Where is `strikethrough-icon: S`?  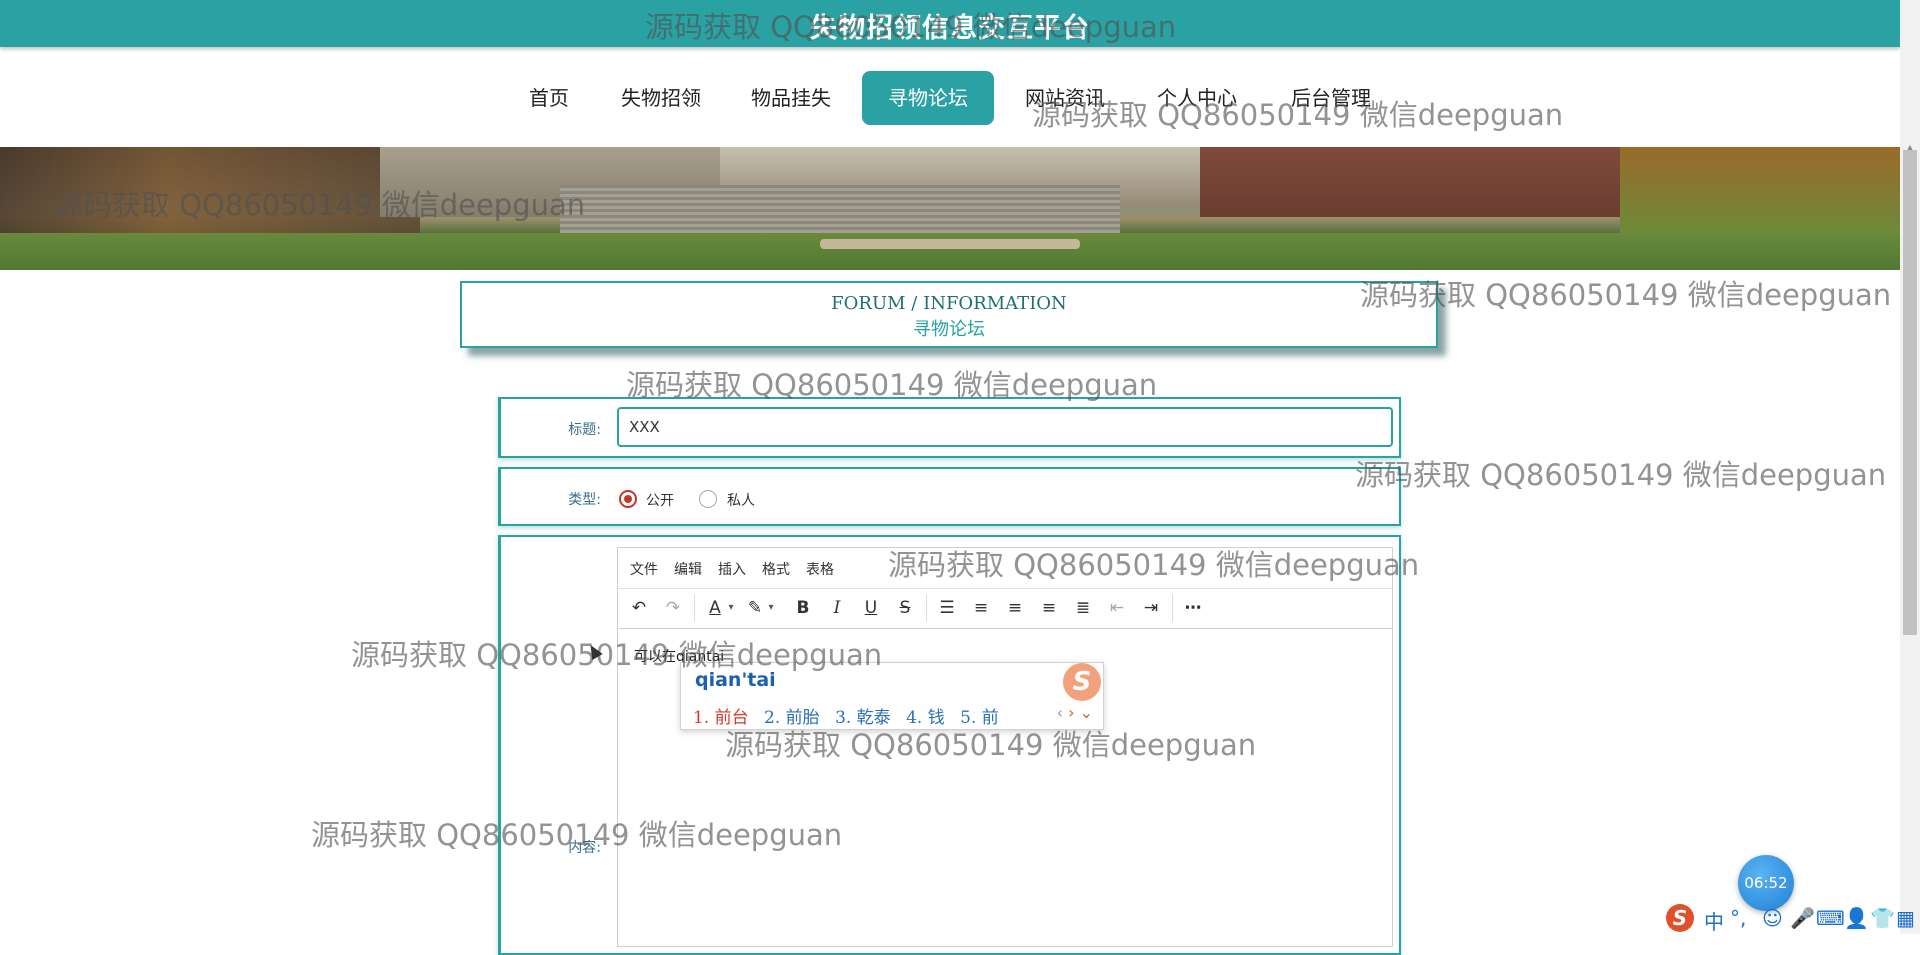 strikethrough-icon: S is located at coordinates (905, 608).